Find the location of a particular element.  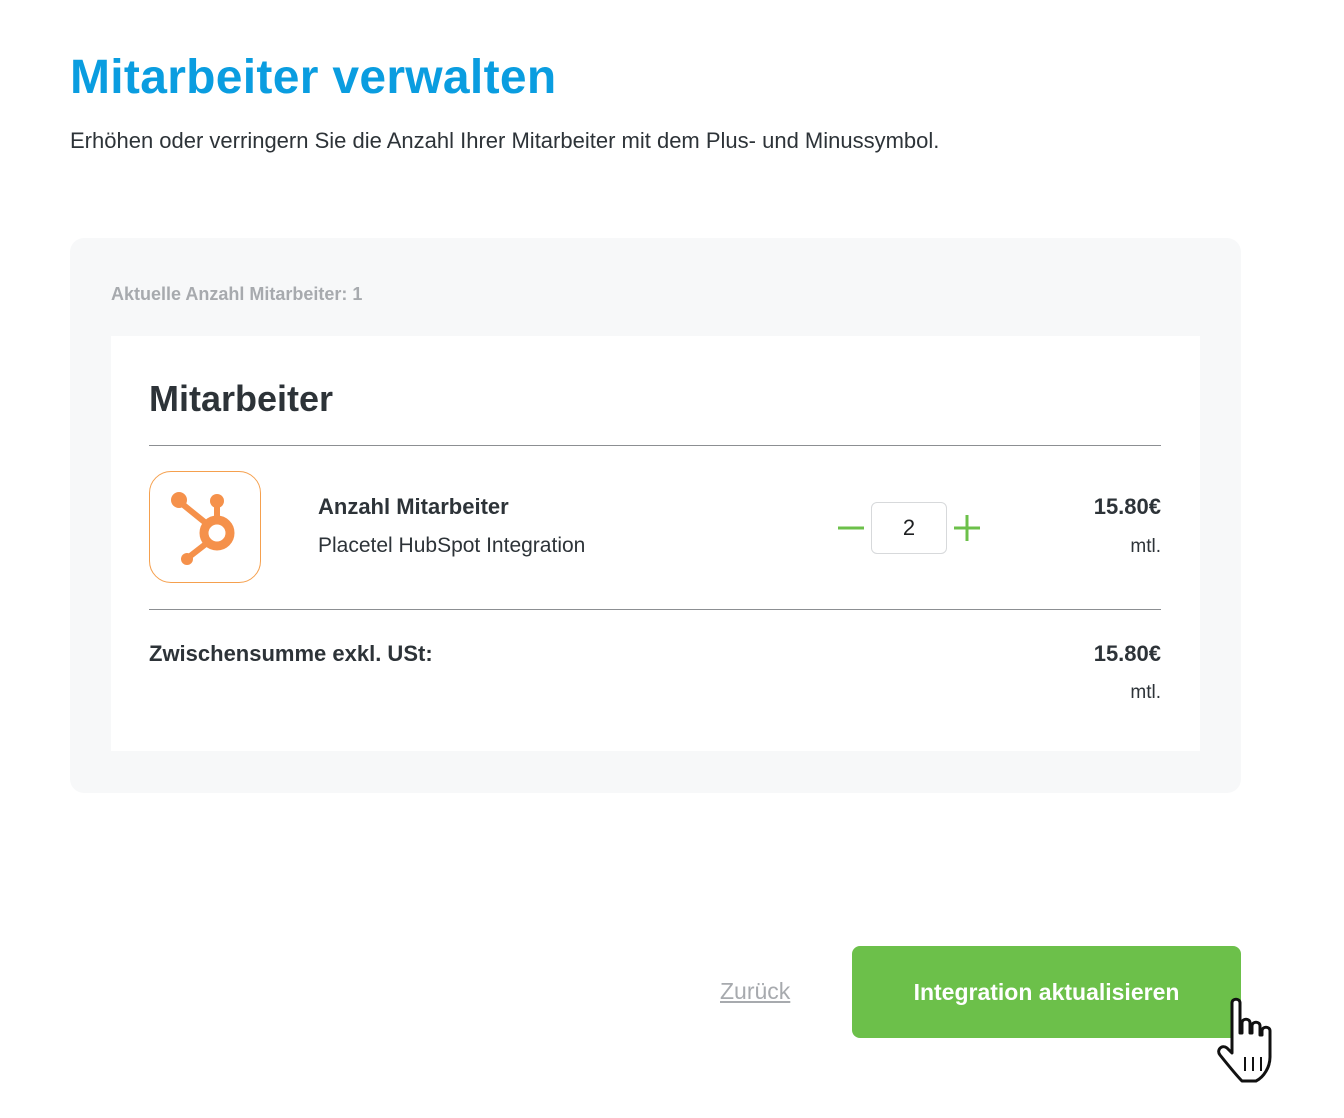

card-title: Mitarbeiter is located at coordinates (241, 398).